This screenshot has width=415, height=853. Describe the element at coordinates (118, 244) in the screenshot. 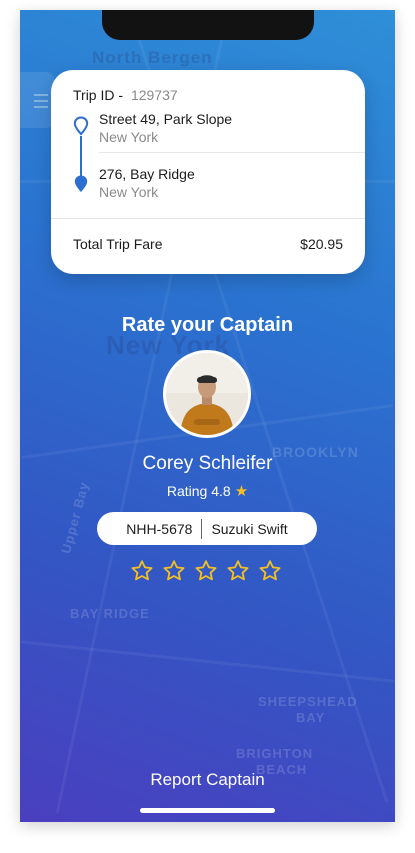

I see `fare-label: Total Trip Fare` at that location.